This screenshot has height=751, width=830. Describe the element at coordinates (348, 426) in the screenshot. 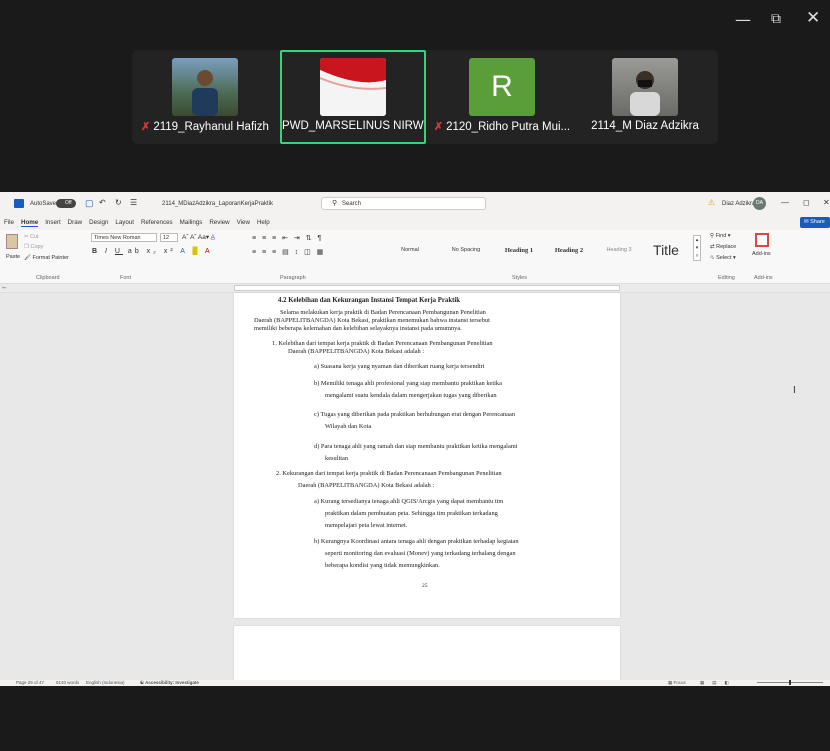

I see `text-line: Wilayah dan Kota` at that location.